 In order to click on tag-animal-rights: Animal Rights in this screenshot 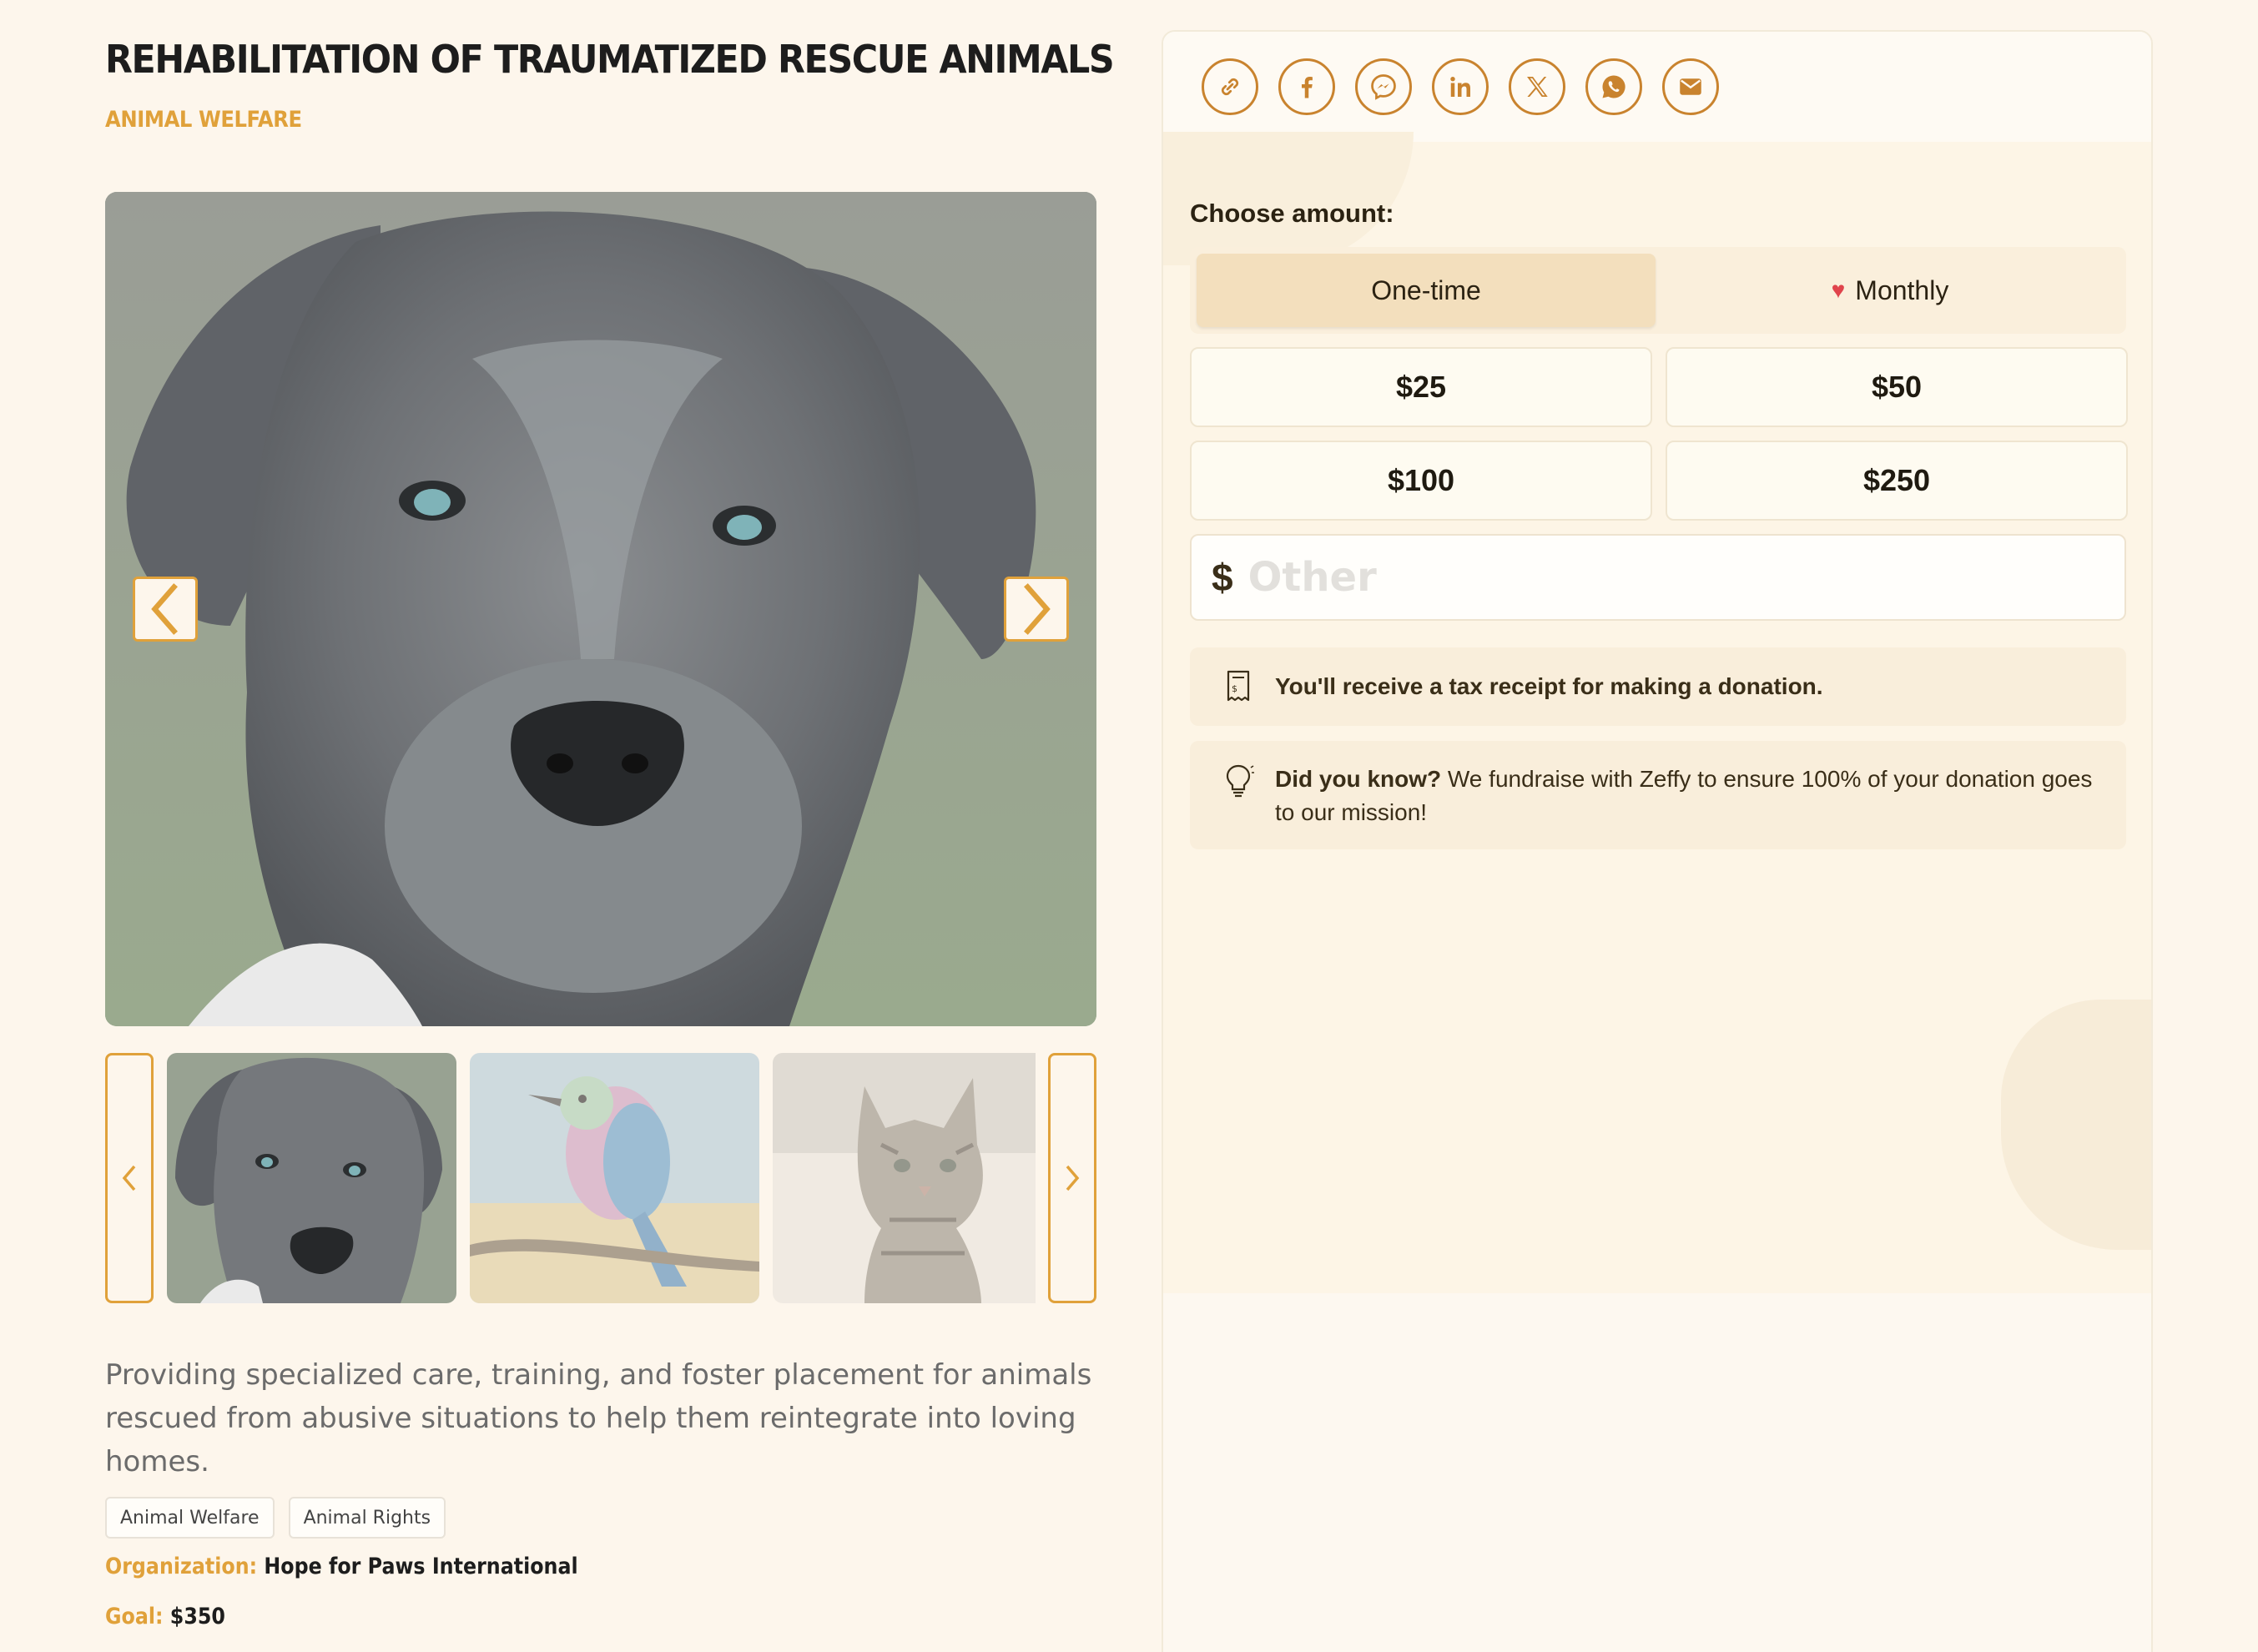, I will do `click(367, 1518)`.